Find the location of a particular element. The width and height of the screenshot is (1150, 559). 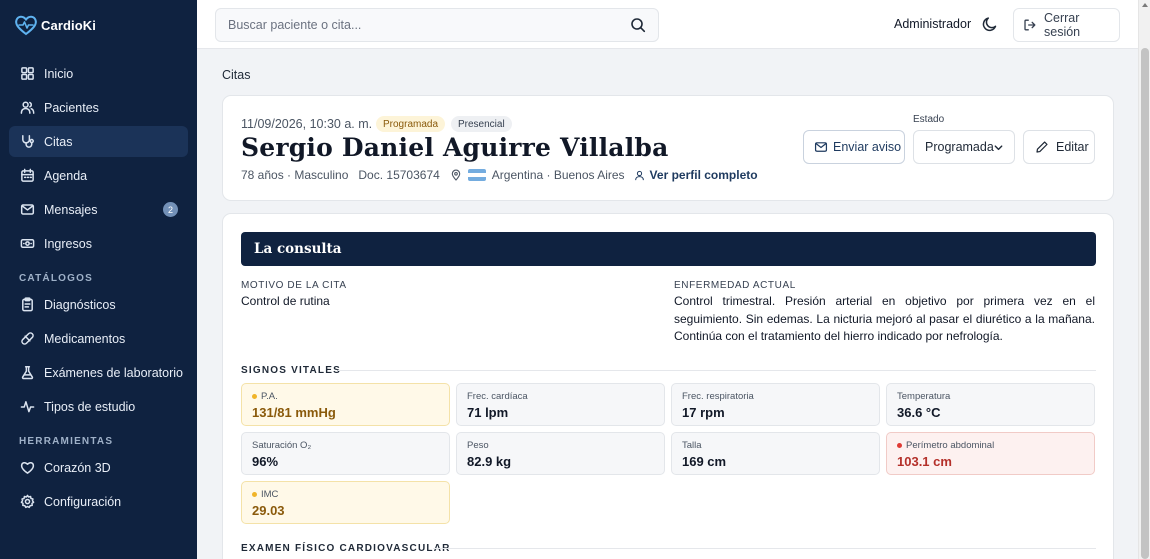

sidebar-item-mensajes: Mensajes 2 is located at coordinates (98, 209).